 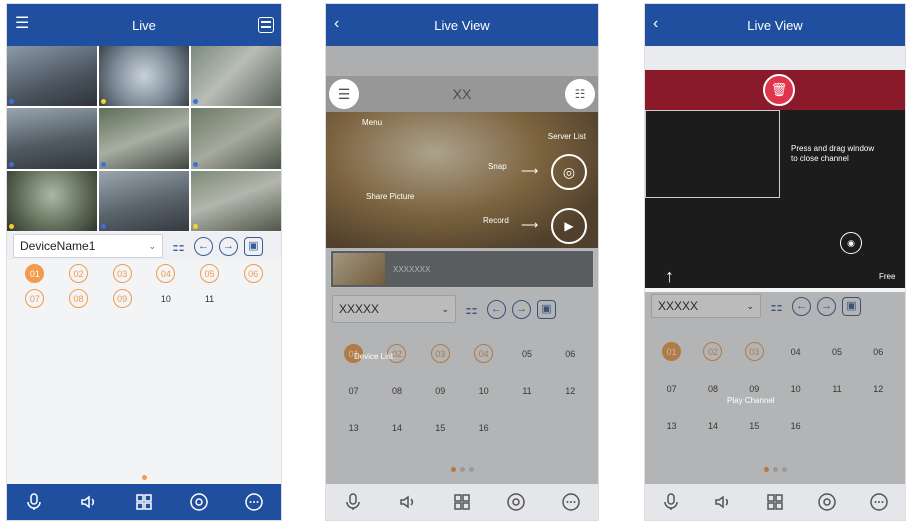 I want to click on channel-button: 06, so click(x=253, y=273).